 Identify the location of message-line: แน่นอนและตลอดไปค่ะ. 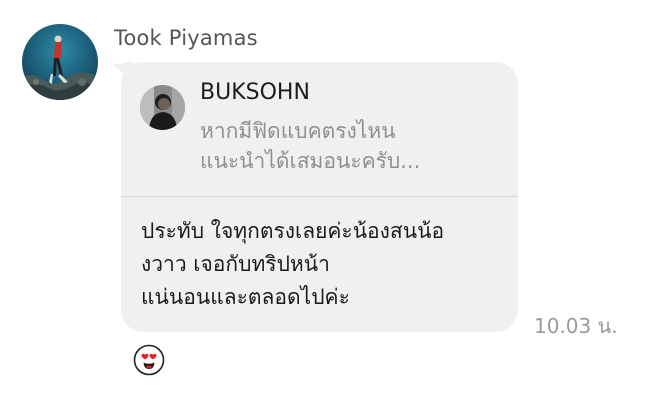
(245, 297).